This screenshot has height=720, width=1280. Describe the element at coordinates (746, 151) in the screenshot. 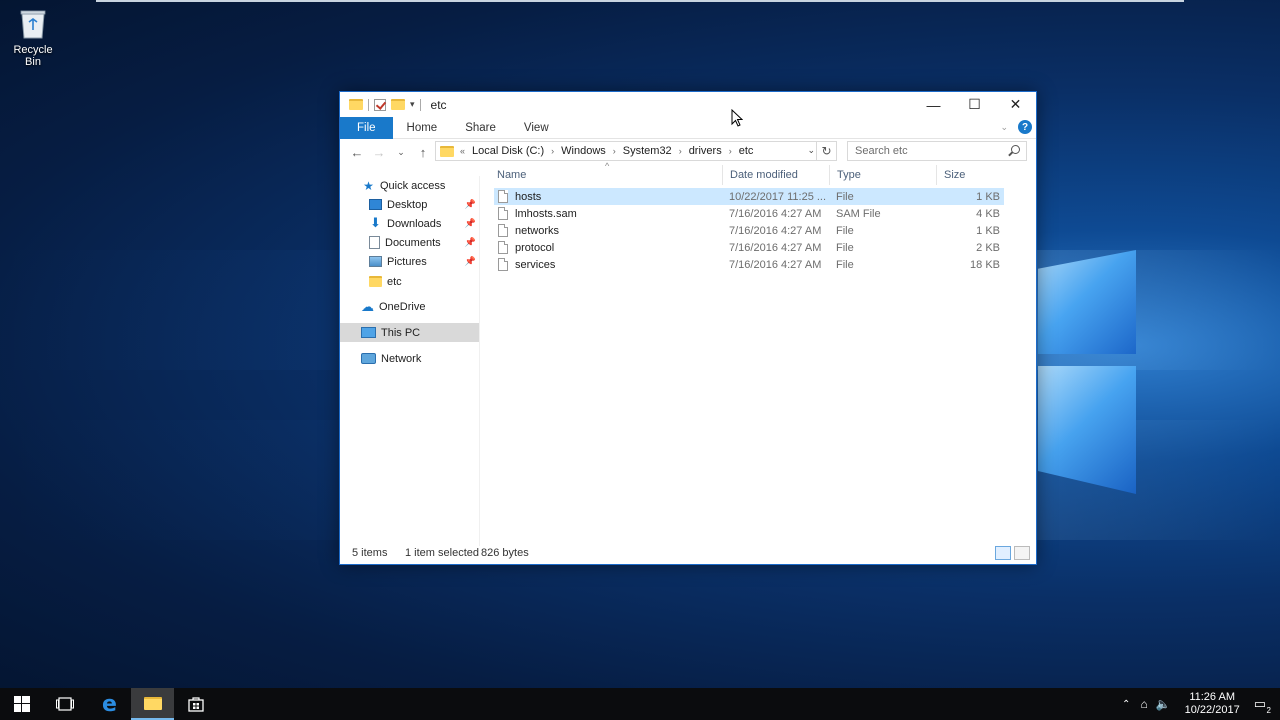

I see `breadcrumb-etc: etc` at that location.